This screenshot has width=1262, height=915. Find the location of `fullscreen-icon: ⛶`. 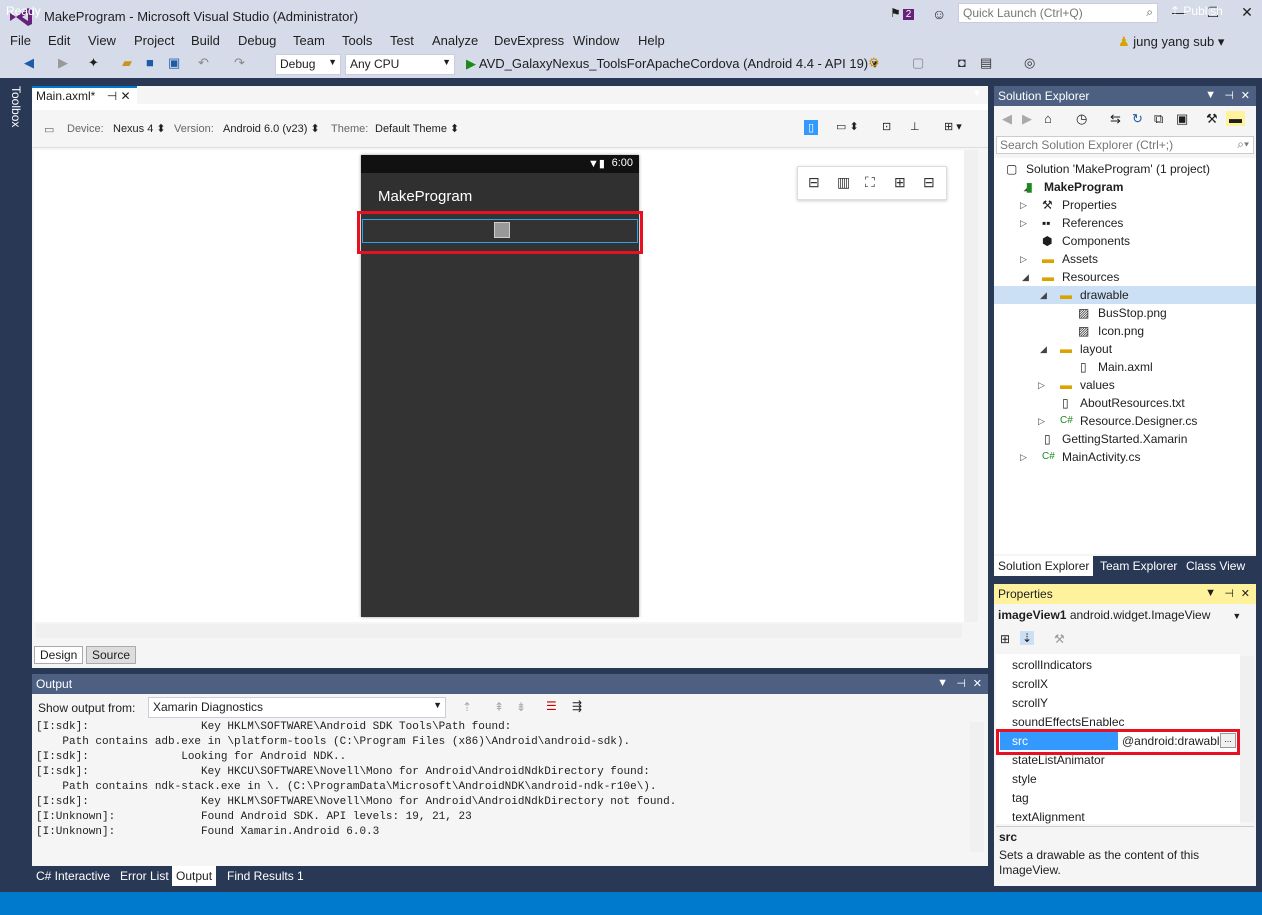

fullscreen-icon: ⛶ is located at coordinates (870, 182).